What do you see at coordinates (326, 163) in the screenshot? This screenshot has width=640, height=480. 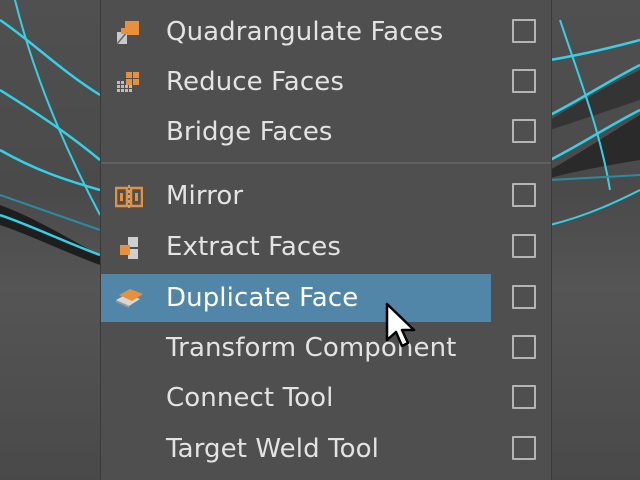 I see `menu-separator` at bounding box center [326, 163].